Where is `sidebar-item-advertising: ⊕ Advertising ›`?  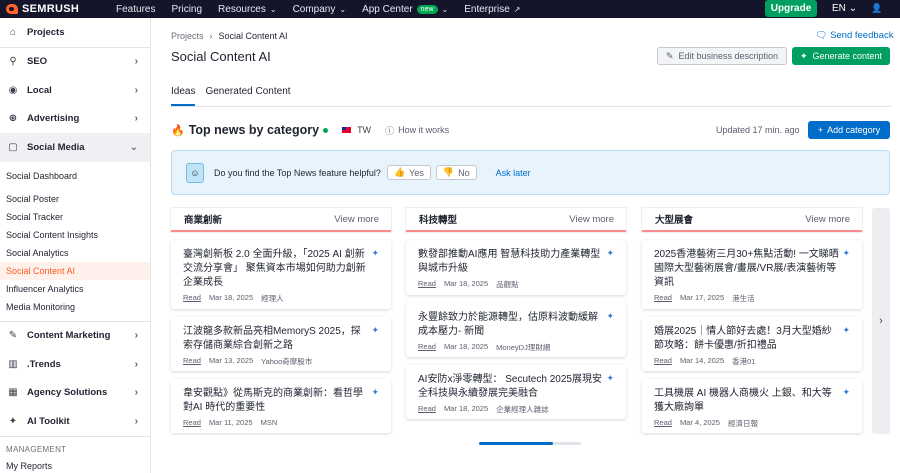
sidebar-item-advertising: ⊕ Advertising › is located at coordinates (75, 119).